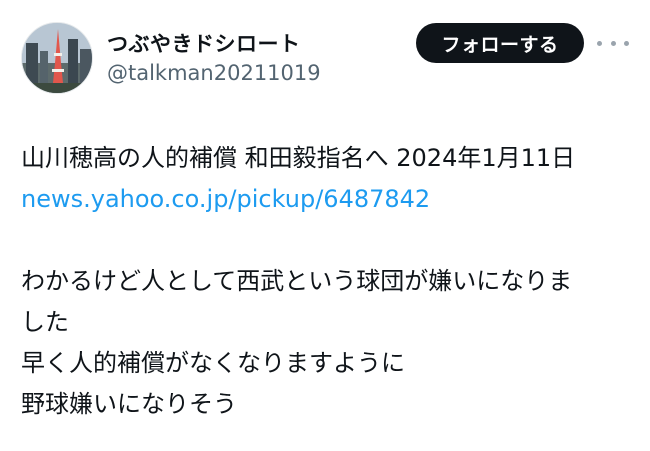  I want to click on tweet-line: わかるけど人として西武という球団が嫌いになりま, so click(297, 281).